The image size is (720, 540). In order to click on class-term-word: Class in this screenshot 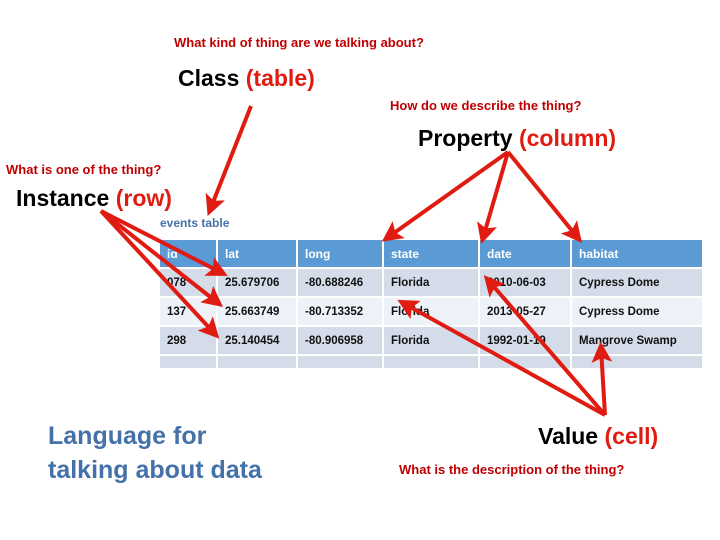, I will do `click(209, 78)`.